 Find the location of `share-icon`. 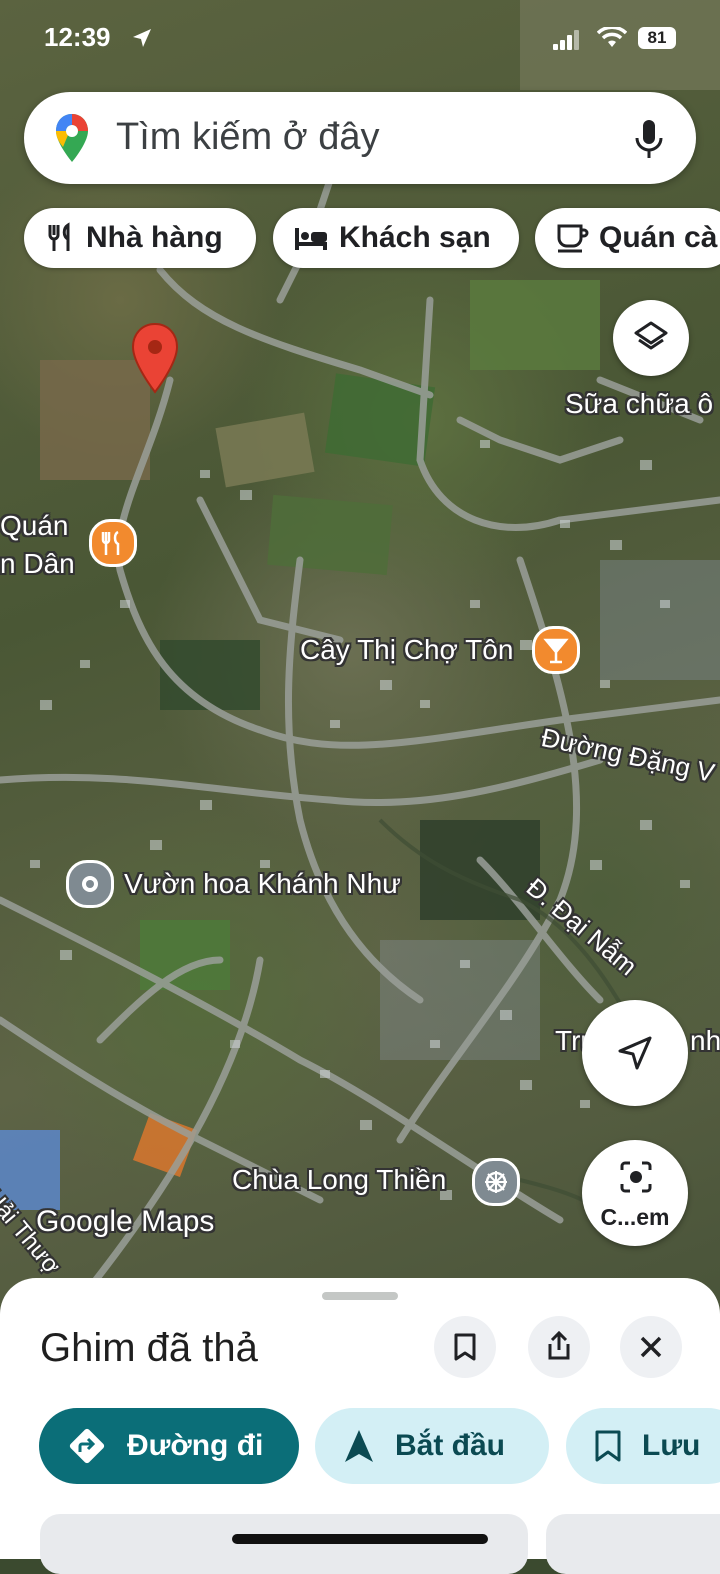

share-icon is located at coordinates (559, 1345).